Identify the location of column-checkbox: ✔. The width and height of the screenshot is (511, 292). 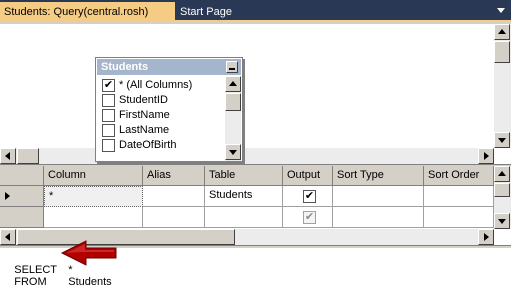
(108, 85).